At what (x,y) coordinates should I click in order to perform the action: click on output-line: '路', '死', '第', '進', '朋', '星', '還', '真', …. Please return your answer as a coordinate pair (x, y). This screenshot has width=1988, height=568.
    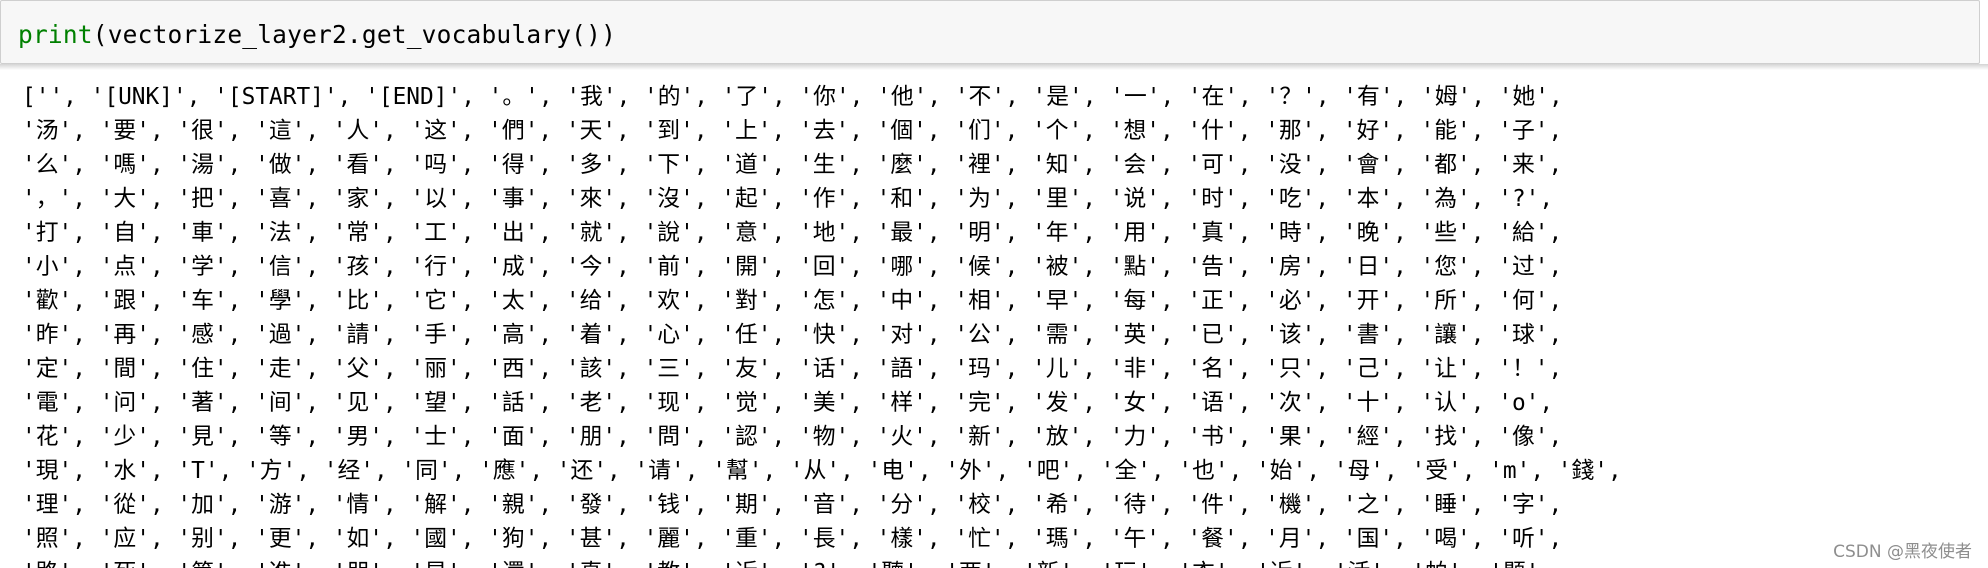
    Looking at the image, I should click on (1005, 562).